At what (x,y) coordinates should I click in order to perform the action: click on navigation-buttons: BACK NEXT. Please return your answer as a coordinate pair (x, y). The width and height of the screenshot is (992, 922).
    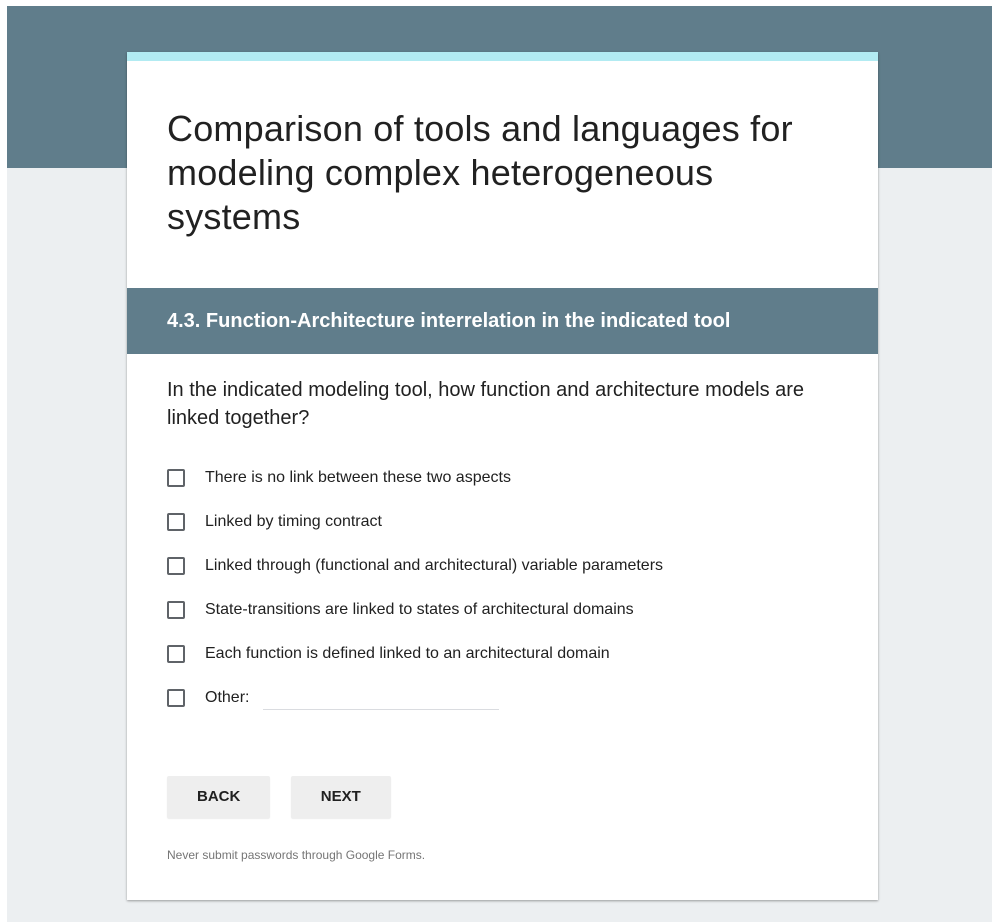
    Looking at the image, I should click on (287, 797).